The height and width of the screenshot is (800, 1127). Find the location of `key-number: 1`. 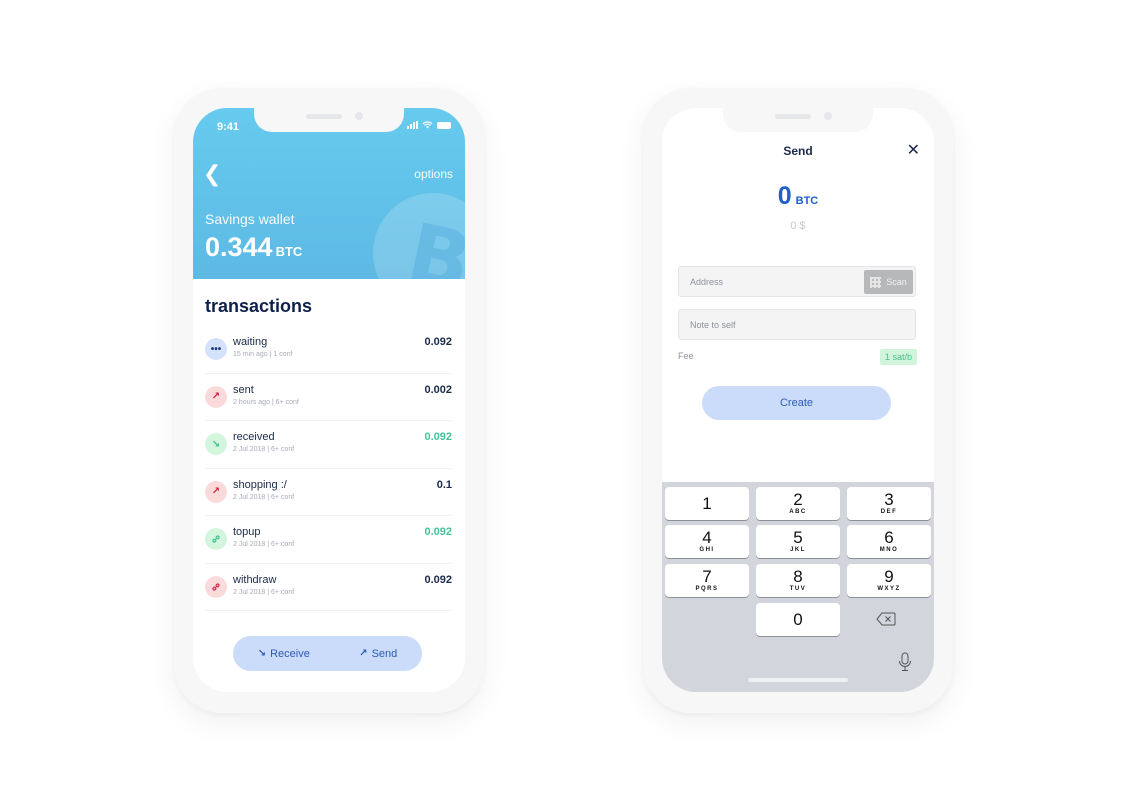

key-number: 1 is located at coordinates (707, 503).